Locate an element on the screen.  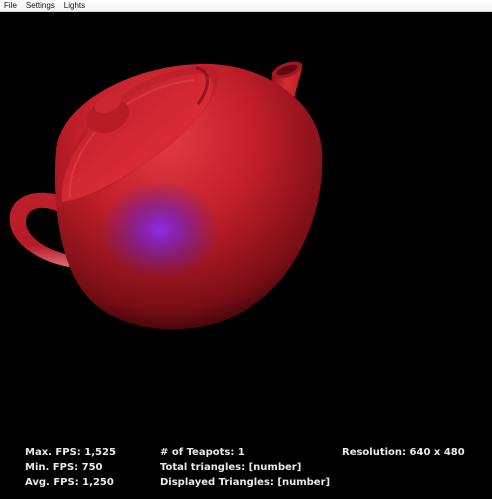
stat-avg-fps: Avg. FPS: 1,250 is located at coordinates (69, 482).